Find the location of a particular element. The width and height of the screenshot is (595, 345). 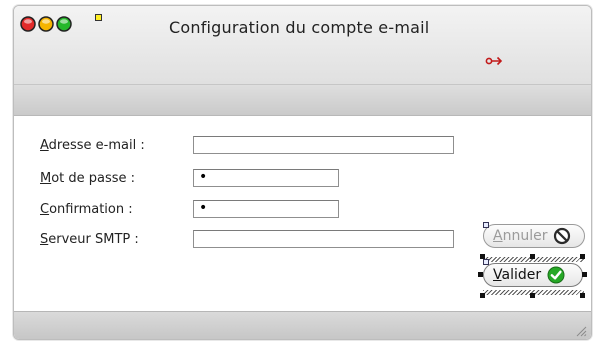

resize-grip-icon is located at coordinates (581, 331).